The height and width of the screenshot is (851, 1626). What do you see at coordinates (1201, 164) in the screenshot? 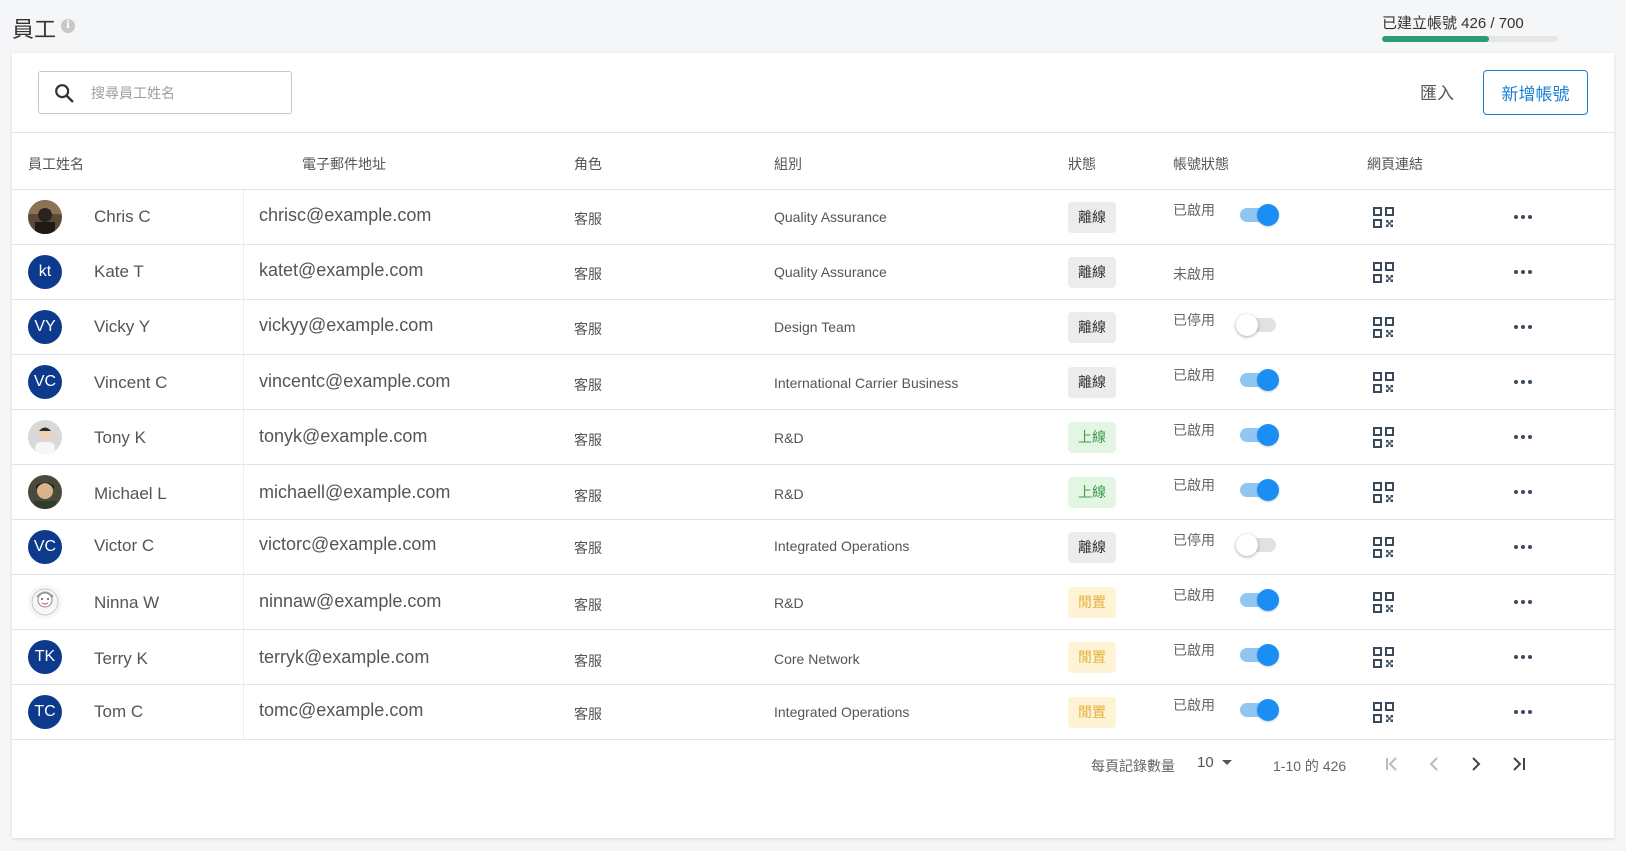
I see `column-header-account-status: 帳號狀態` at bounding box center [1201, 164].